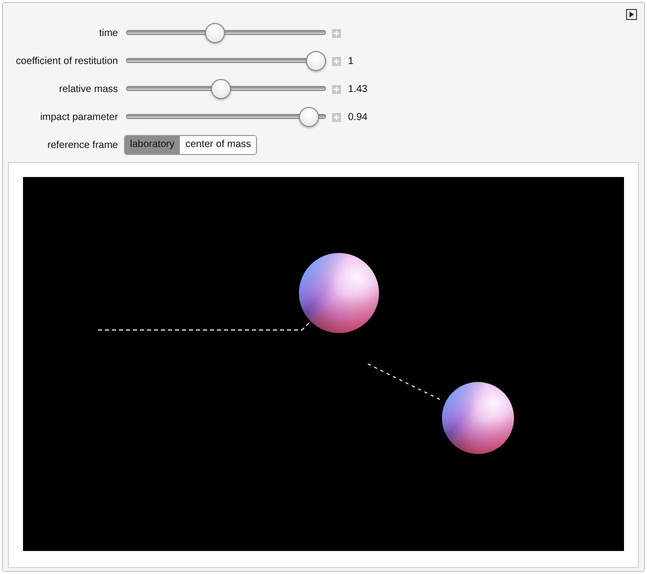 Image resolution: width=647 pixels, height=574 pixels. What do you see at coordinates (108, 33) in the screenshot?
I see `control-label: time` at bounding box center [108, 33].